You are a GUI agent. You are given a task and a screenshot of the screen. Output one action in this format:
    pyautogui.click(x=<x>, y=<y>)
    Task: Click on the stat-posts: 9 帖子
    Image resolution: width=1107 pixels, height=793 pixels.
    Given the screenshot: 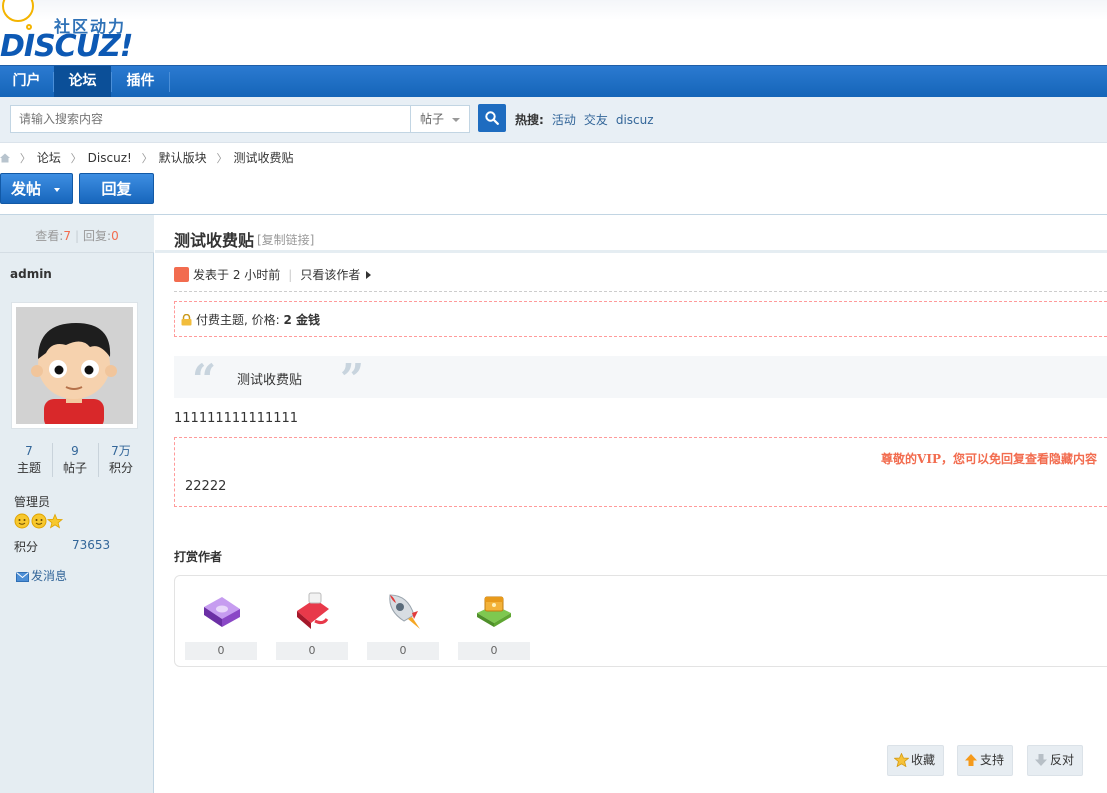 What is the action you would take?
    pyautogui.click(x=75, y=460)
    